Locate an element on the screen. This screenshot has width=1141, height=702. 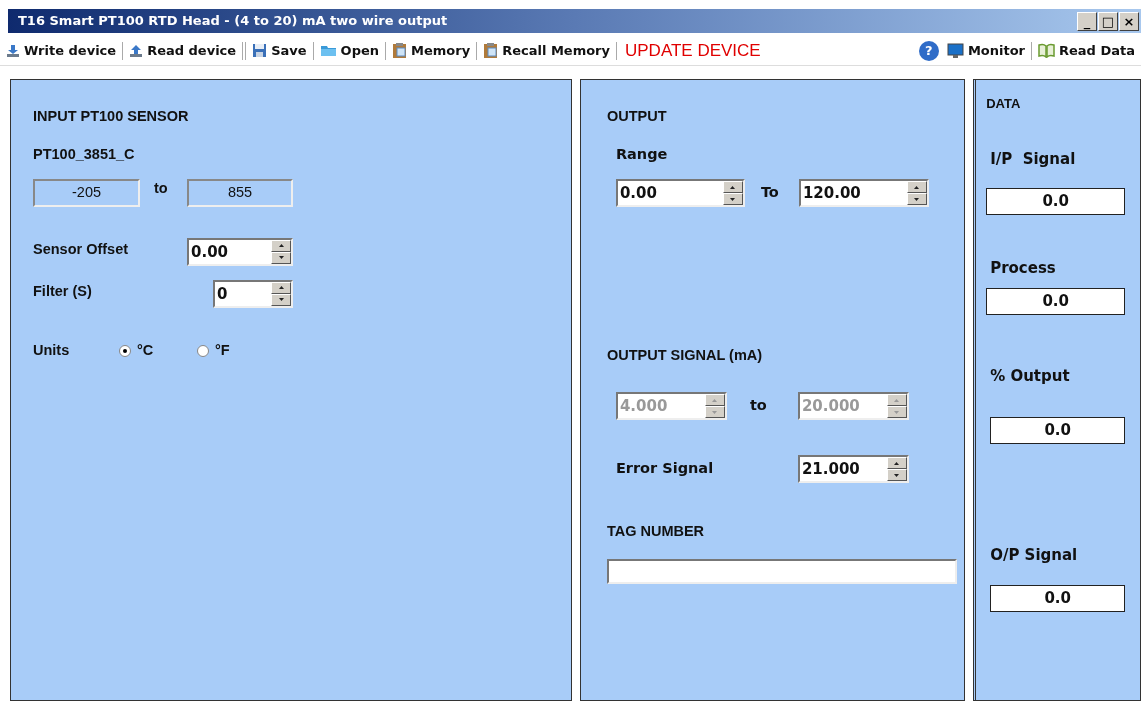
monitor-icon is located at coordinates (955, 50).